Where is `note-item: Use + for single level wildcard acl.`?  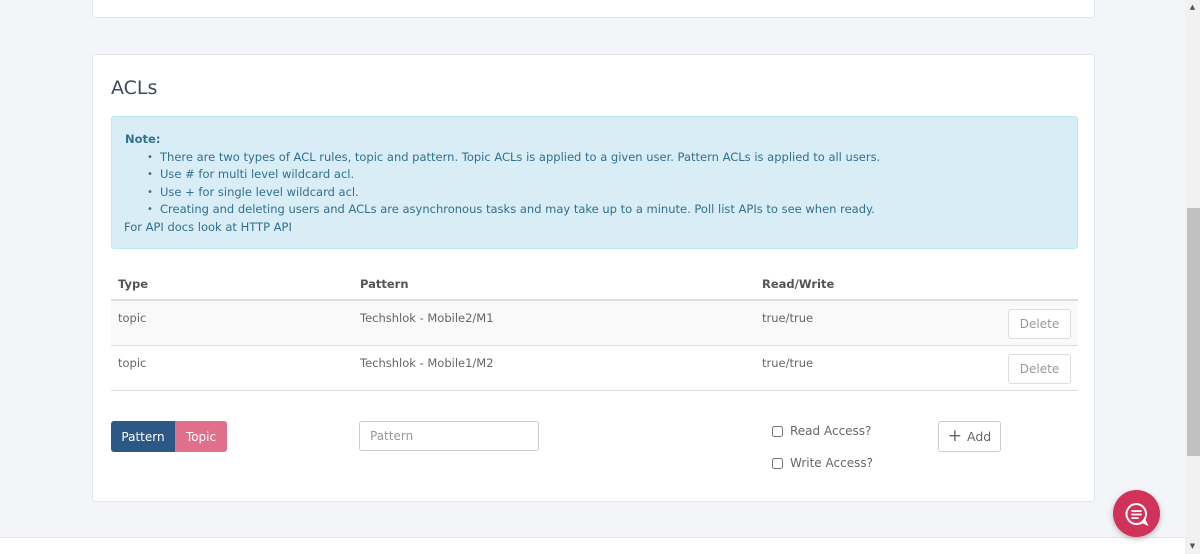 note-item: Use + for single level wildcard acl. is located at coordinates (612, 193).